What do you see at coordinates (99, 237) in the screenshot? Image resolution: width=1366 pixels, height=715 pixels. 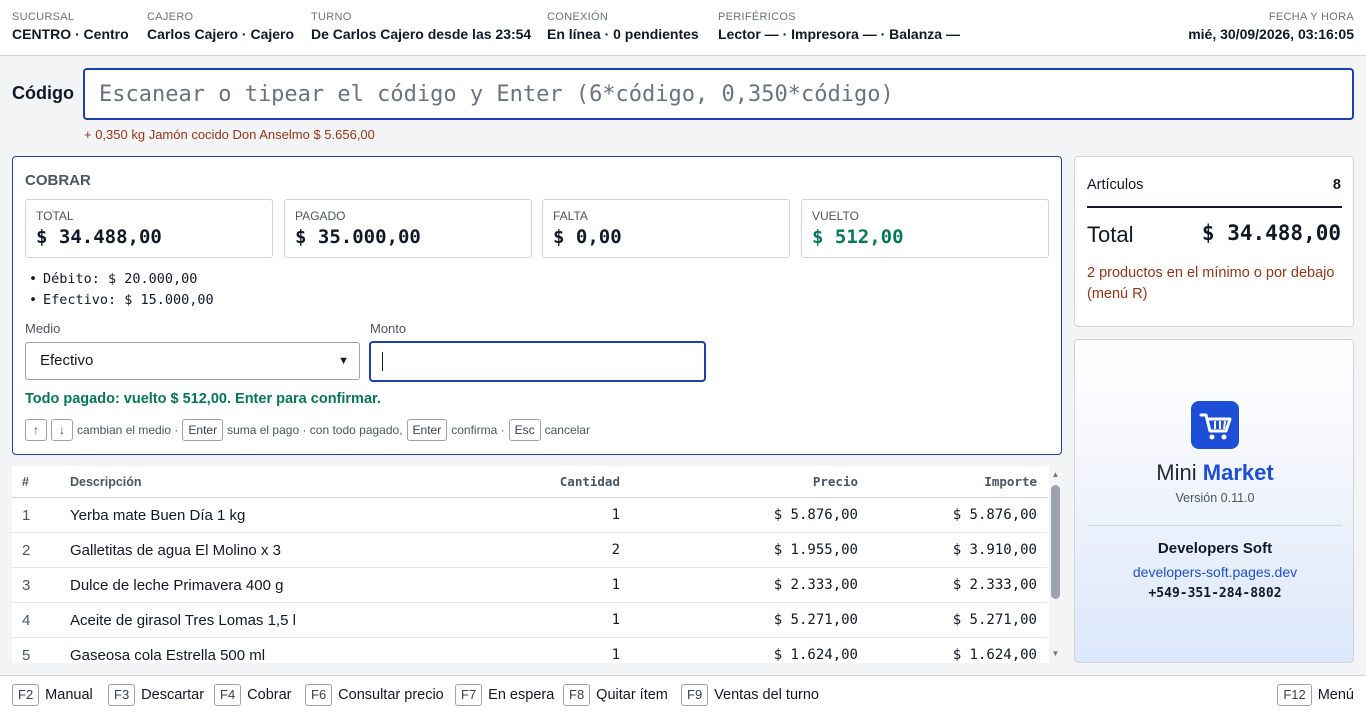 I see `total-value: $ 34.488,00` at bounding box center [99, 237].